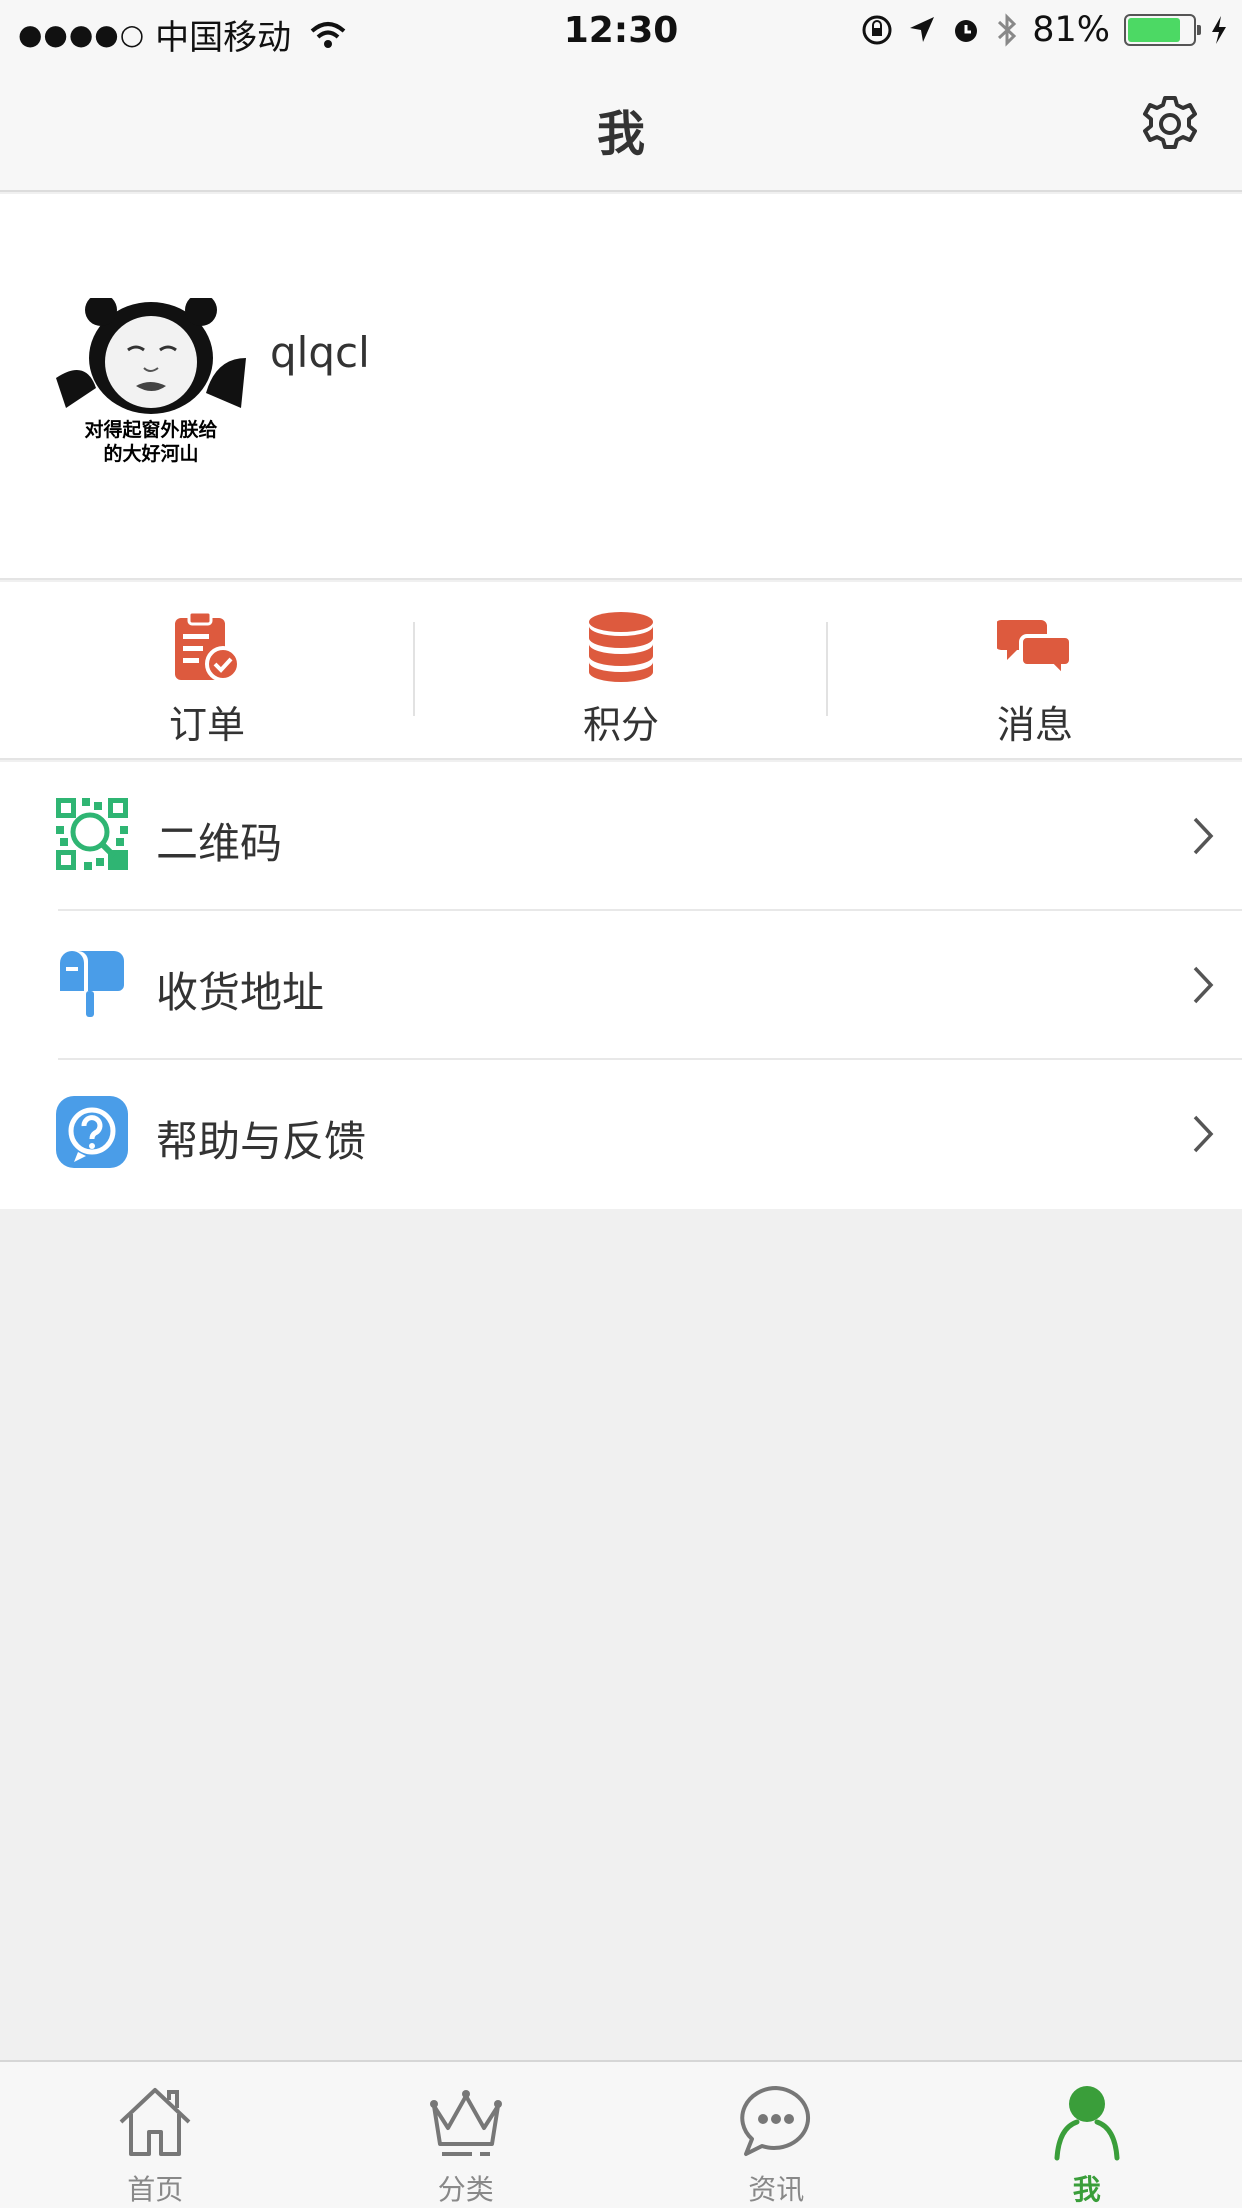 This screenshot has height=2208, width=1242. What do you see at coordinates (1034, 725) in the screenshot?
I see `shortcut-label: 消息` at bounding box center [1034, 725].